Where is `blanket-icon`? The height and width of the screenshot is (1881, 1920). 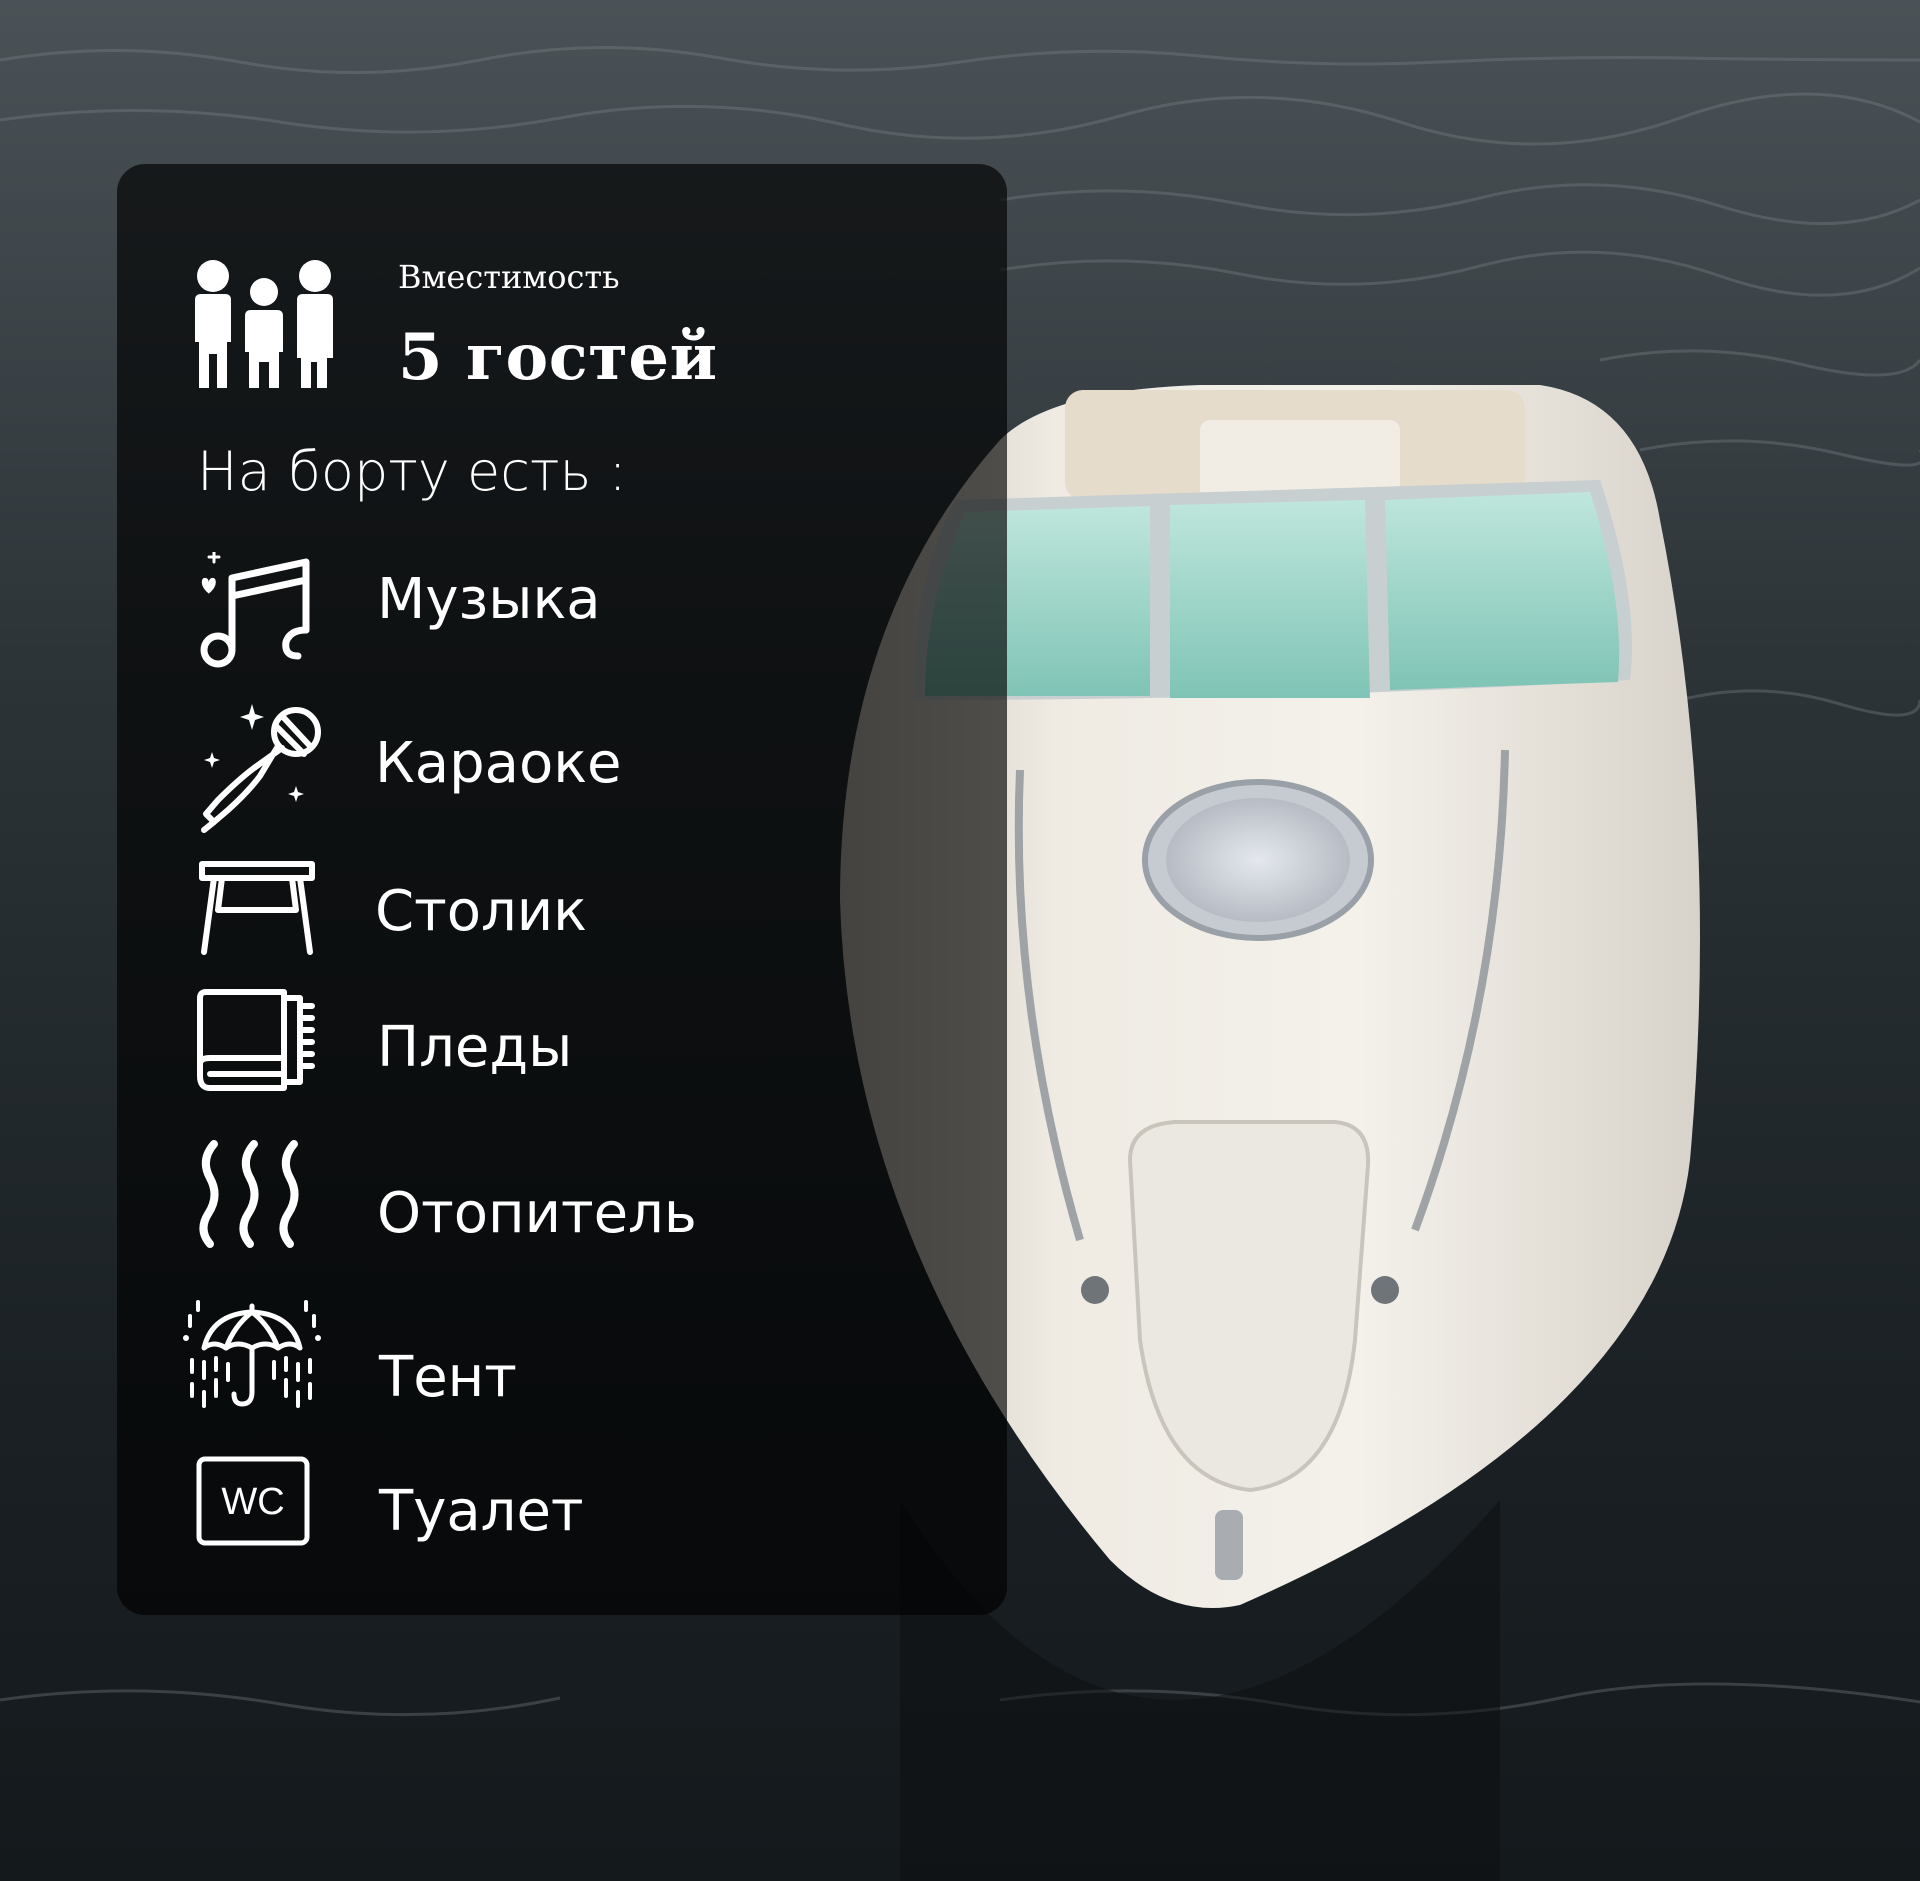 blanket-icon is located at coordinates (256, 1040).